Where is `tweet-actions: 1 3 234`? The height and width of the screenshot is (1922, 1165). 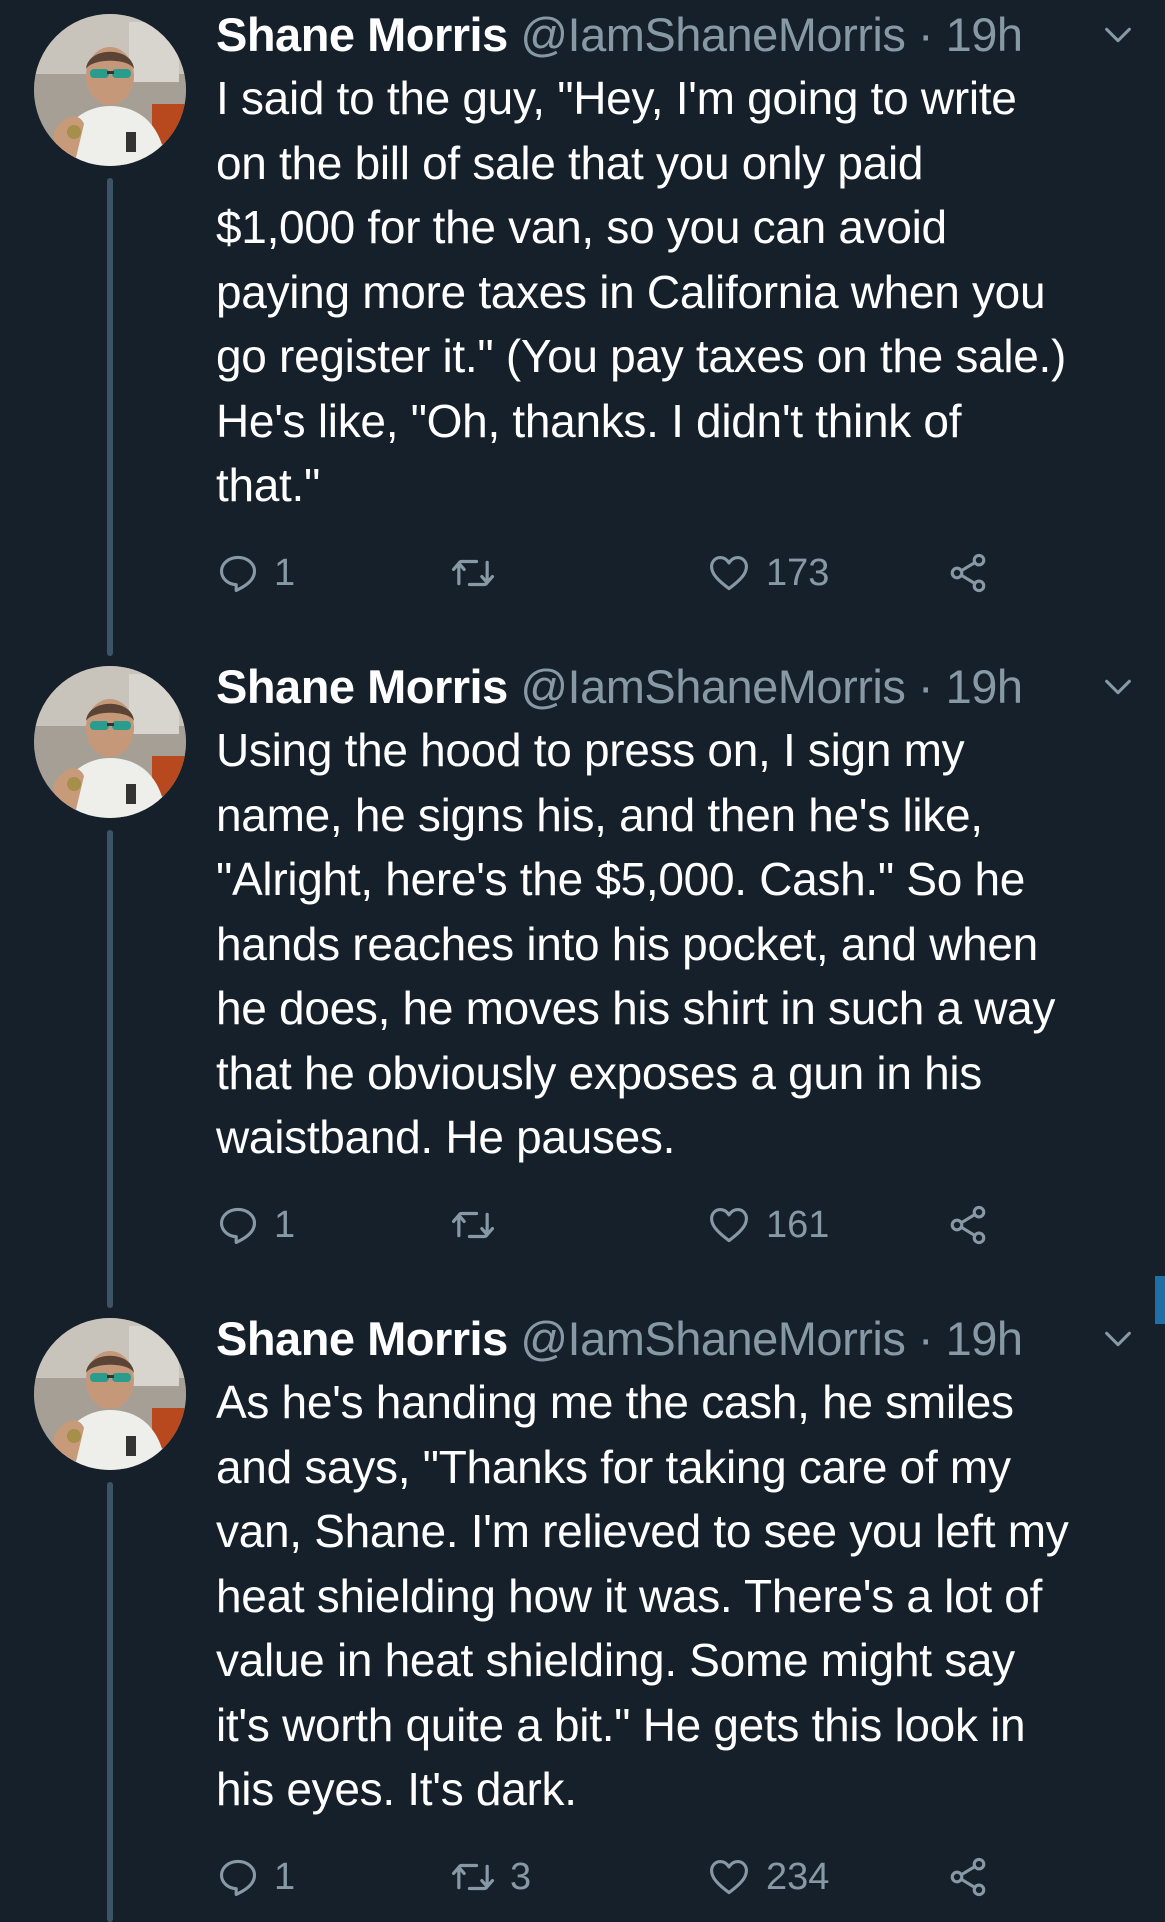 tweet-actions: 1 3 234 is located at coordinates (616, 1877).